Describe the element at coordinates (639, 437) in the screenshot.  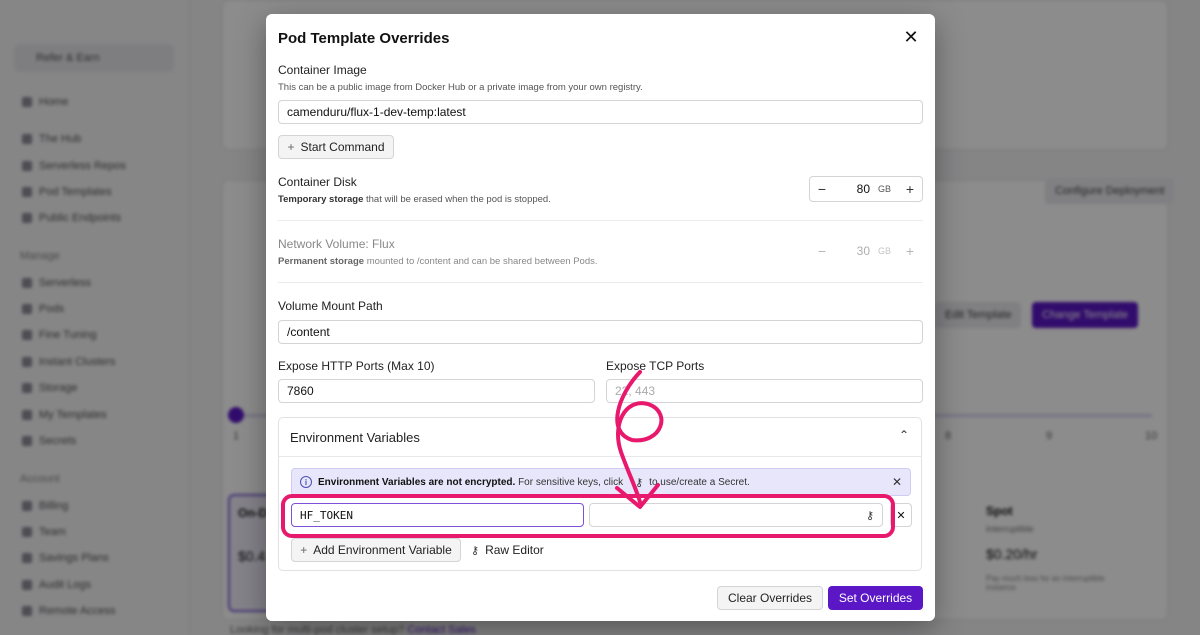
I see `curved-arrow-icon` at that location.